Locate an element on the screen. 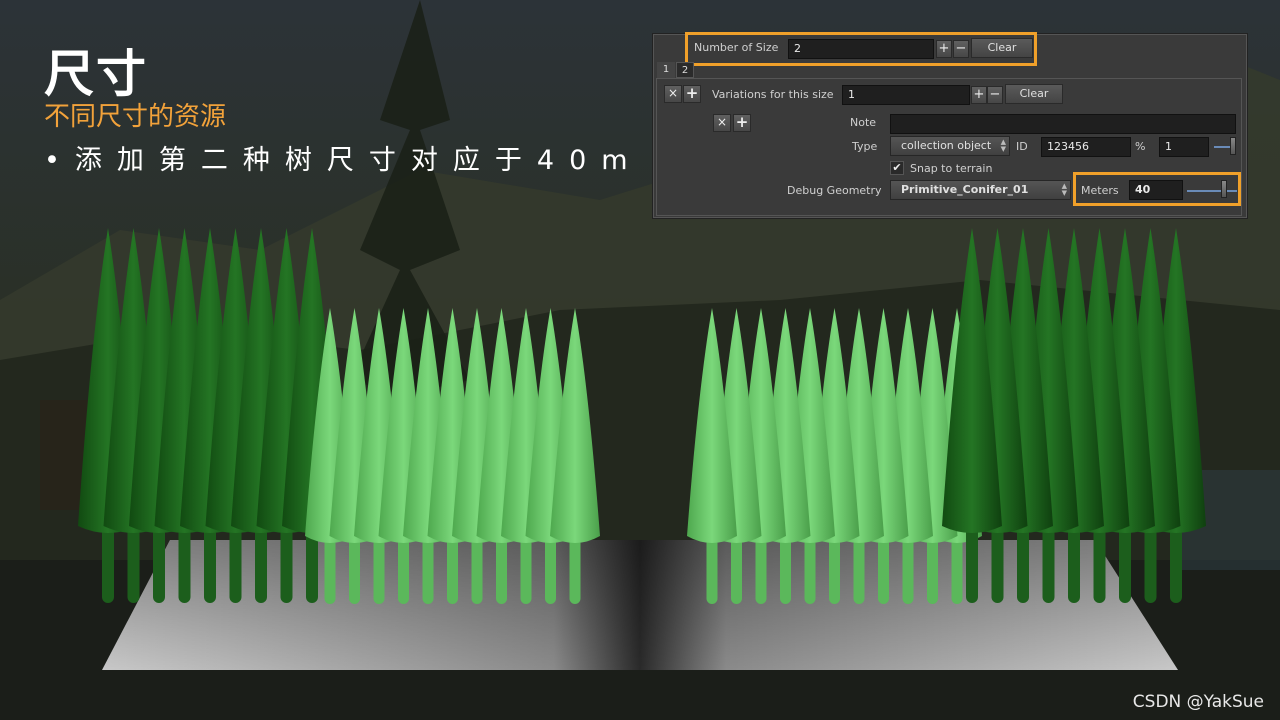 This screenshot has height=720, width=1280. number-of-size-highlight is located at coordinates (861, 49).